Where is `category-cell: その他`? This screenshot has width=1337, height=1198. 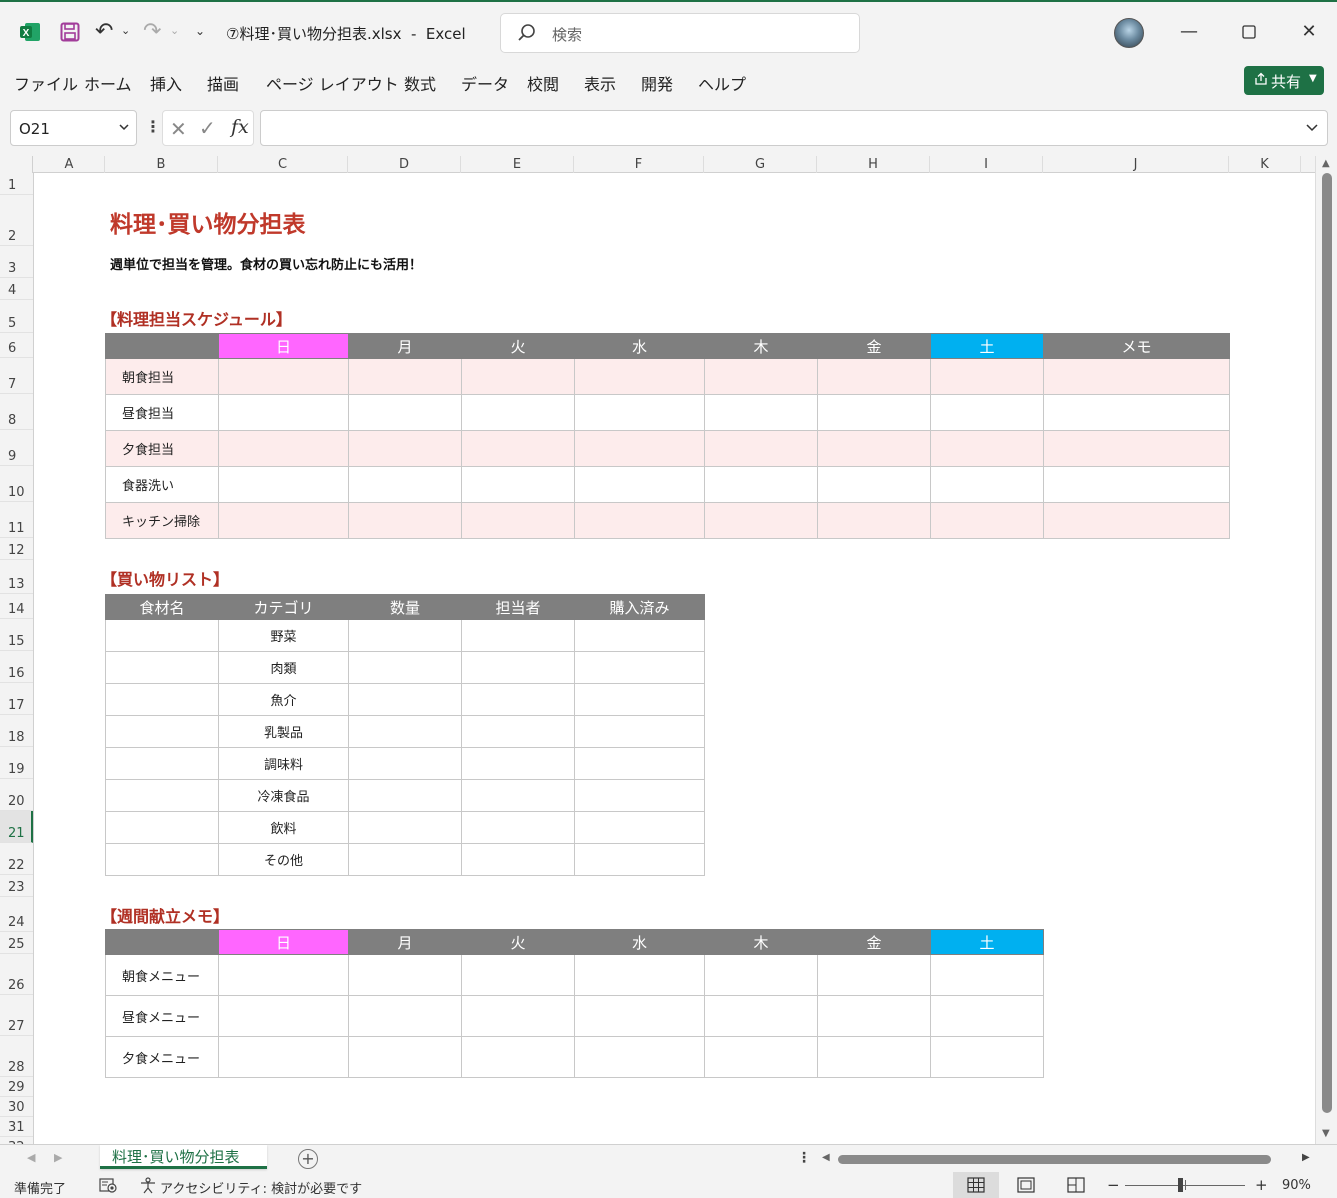 category-cell: その他 is located at coordinates (283, 859).